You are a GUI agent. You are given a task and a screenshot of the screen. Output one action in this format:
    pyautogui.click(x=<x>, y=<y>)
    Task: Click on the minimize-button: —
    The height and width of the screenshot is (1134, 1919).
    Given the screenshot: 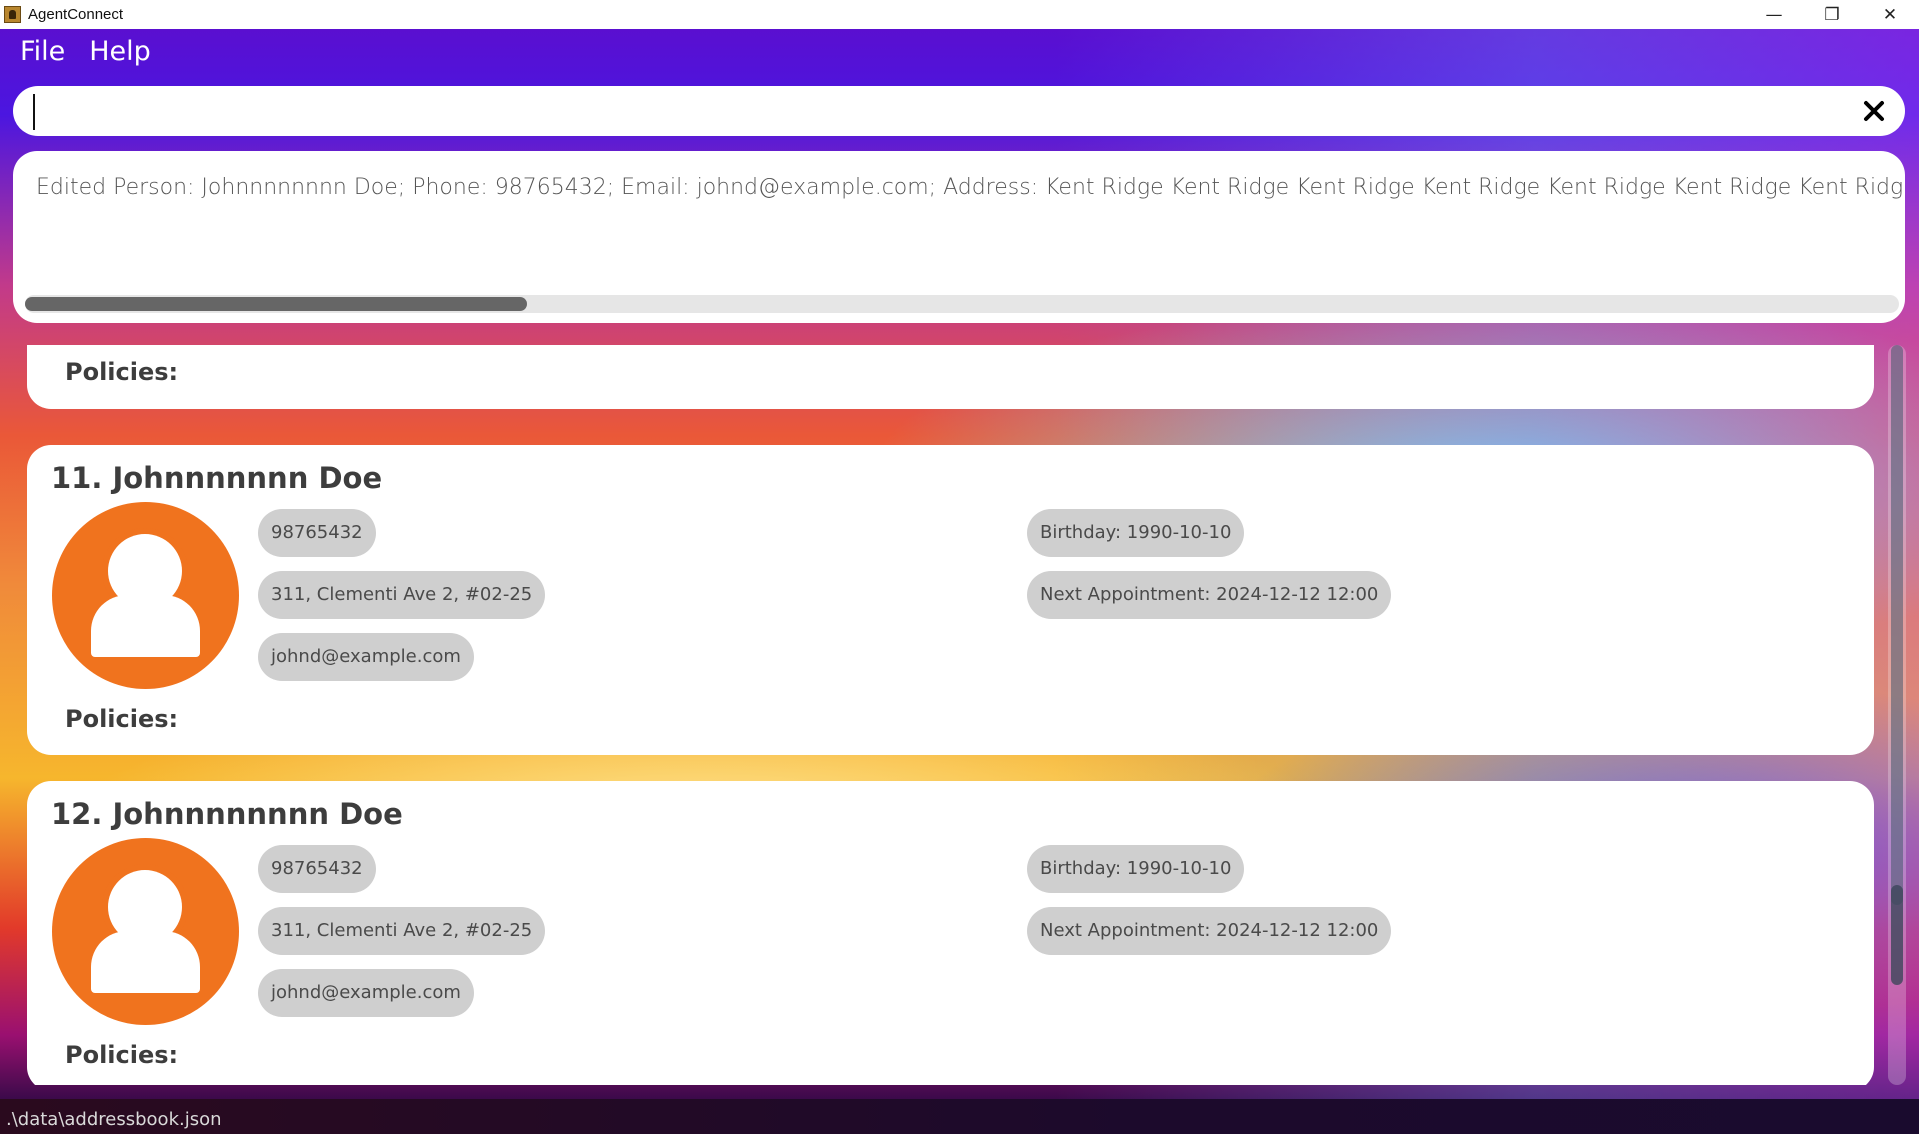 What is the action you would take?
    pyautogui.click(x=1774, y=14)
    